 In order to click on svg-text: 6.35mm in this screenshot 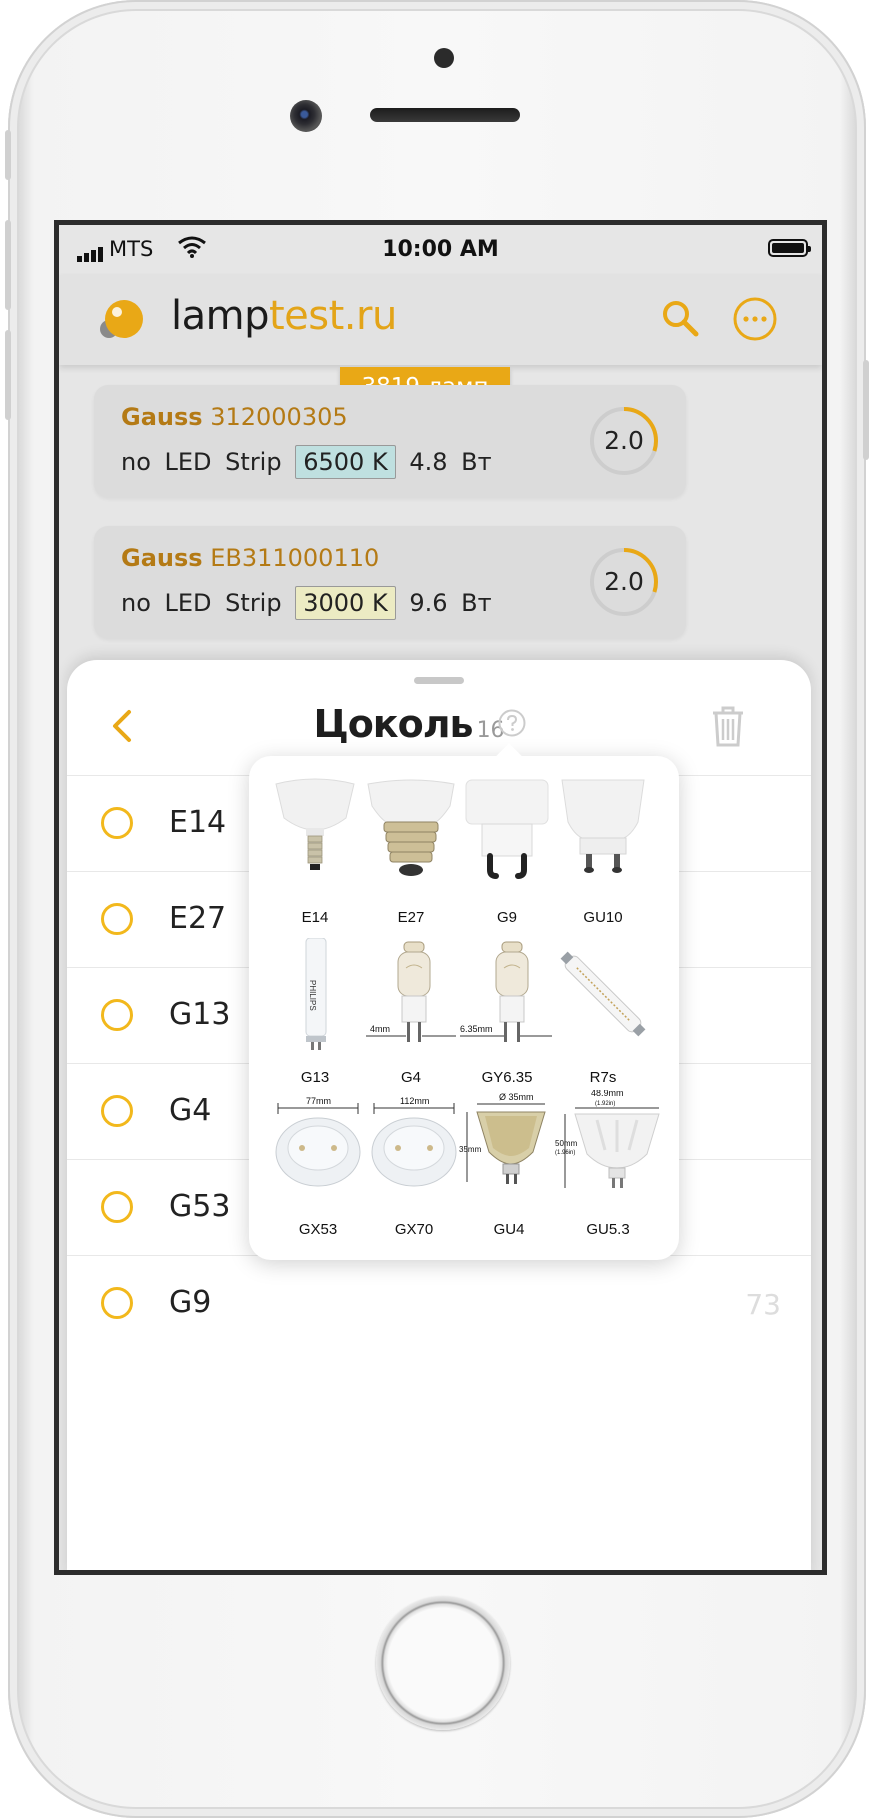, I will do `click(476, 1029)`.